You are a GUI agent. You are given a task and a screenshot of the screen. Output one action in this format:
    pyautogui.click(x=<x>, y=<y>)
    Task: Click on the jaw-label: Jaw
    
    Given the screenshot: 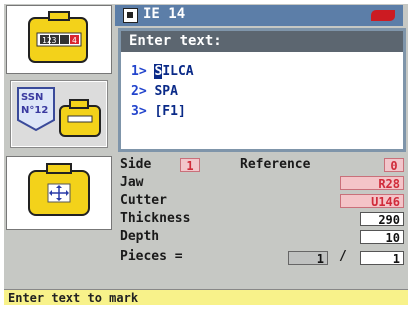 What is the action you would take?
    pyautogui.click(x=132, y=182)
    